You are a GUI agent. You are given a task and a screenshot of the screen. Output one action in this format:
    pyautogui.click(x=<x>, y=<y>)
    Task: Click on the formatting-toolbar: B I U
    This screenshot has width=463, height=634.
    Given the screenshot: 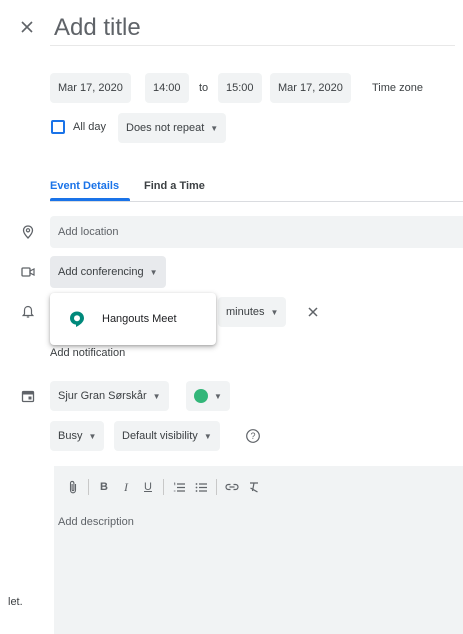 What is the action you would take?
    pyautogui.click(x=163, y=487)
    